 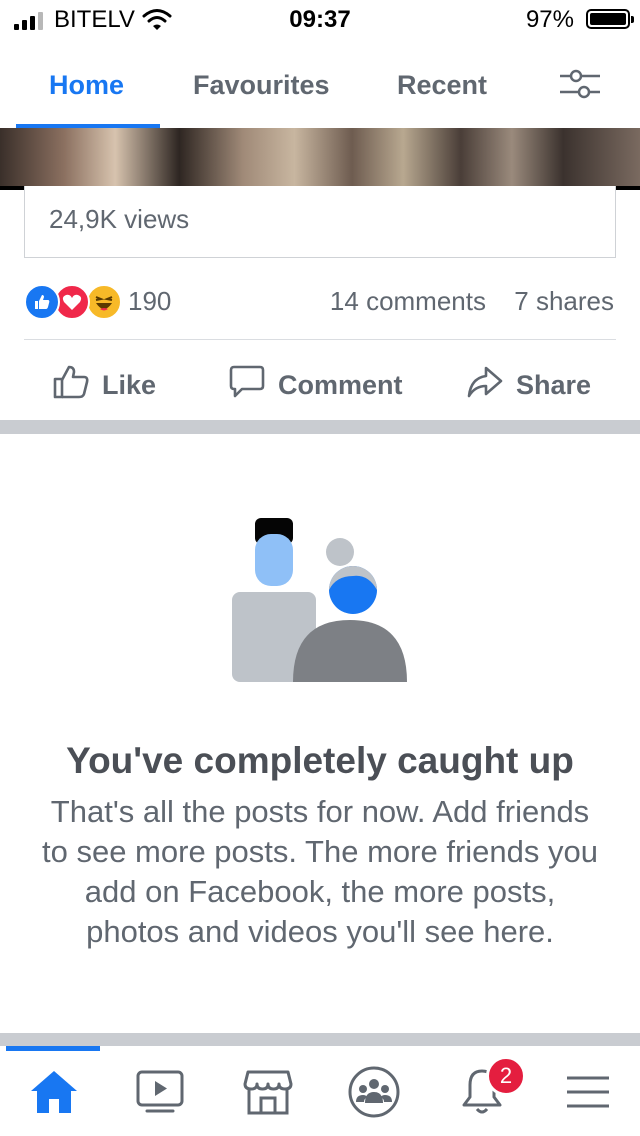 I want to click on status-bar: BITELV 09:37 97%, so click(x=320, y=20).